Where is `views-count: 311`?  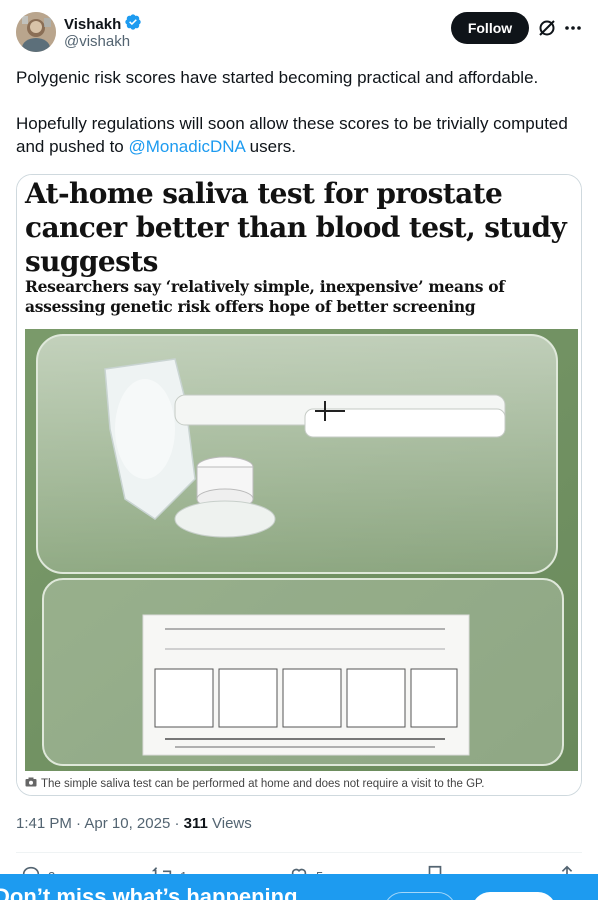
views-count: 311 is located at coordinates (195, 823).